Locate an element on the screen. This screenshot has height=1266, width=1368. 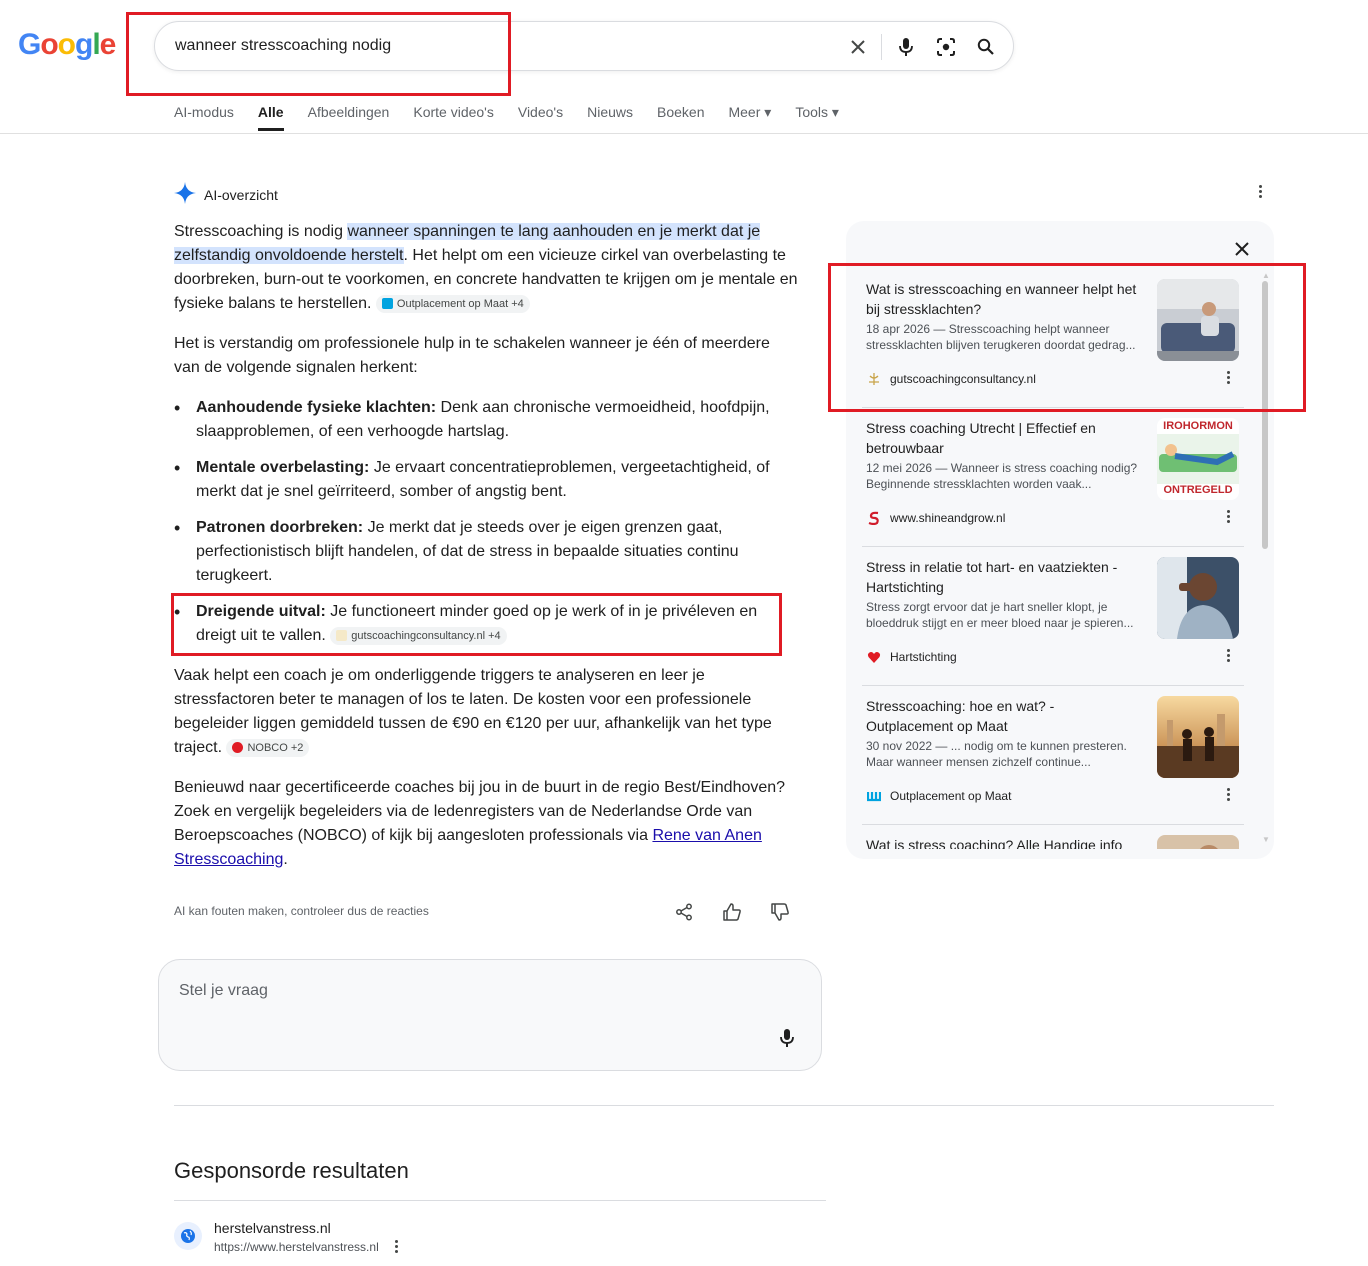
guts-favicon-icon is located at coordinates (874, 379).